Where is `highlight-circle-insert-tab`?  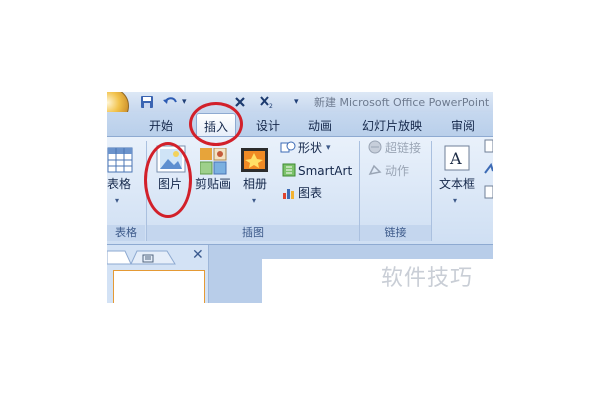 highlight-circle-insert-tab is located at coordinates (216, 124).